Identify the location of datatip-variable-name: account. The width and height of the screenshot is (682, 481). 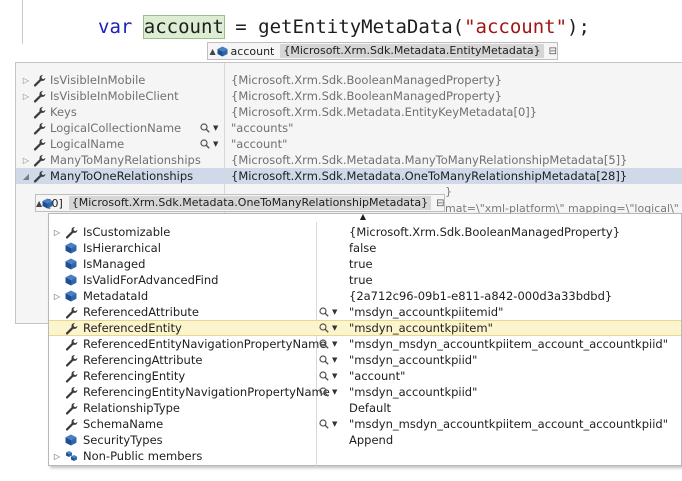
(252, 51).